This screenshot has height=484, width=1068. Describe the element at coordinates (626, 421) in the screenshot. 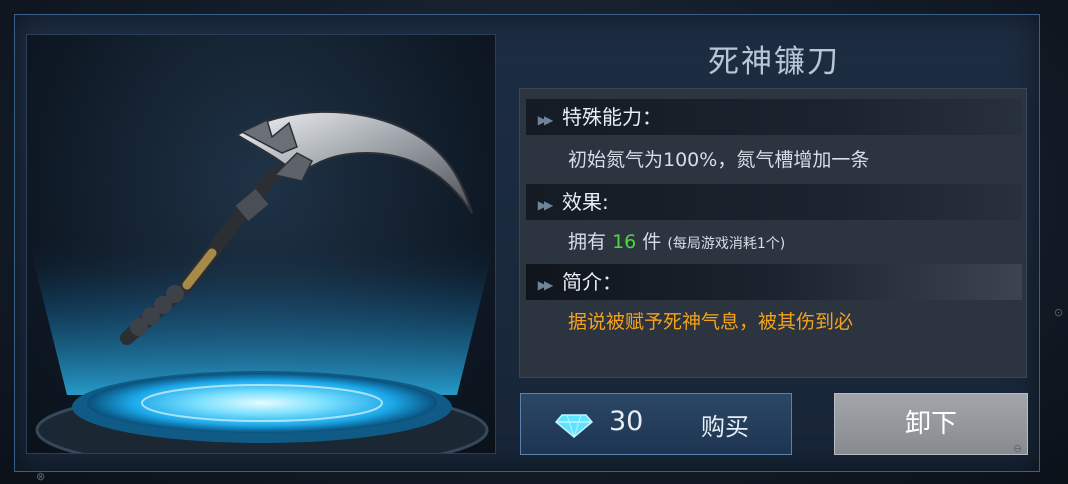

I see `price-value: 30` at that location.